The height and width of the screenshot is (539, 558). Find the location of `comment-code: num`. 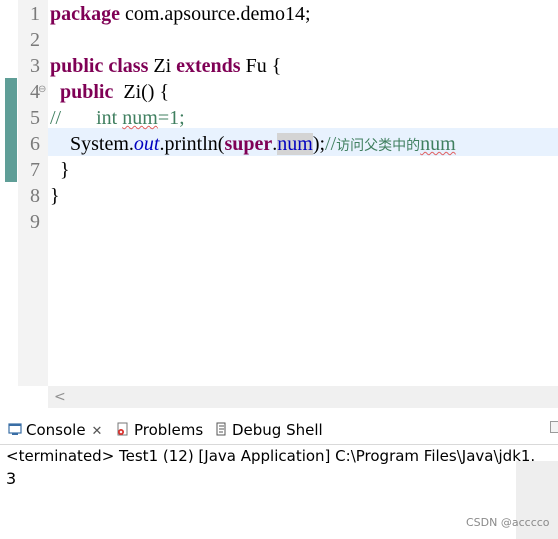

comment-code: num is located at coordinates (140, 118).